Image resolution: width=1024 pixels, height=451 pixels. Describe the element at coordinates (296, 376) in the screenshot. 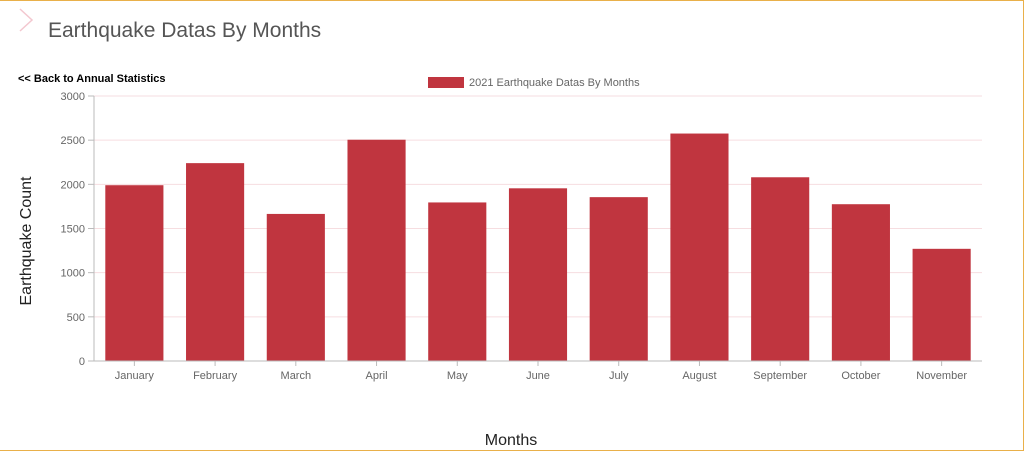

I see `x-tick-label: March` at that location.